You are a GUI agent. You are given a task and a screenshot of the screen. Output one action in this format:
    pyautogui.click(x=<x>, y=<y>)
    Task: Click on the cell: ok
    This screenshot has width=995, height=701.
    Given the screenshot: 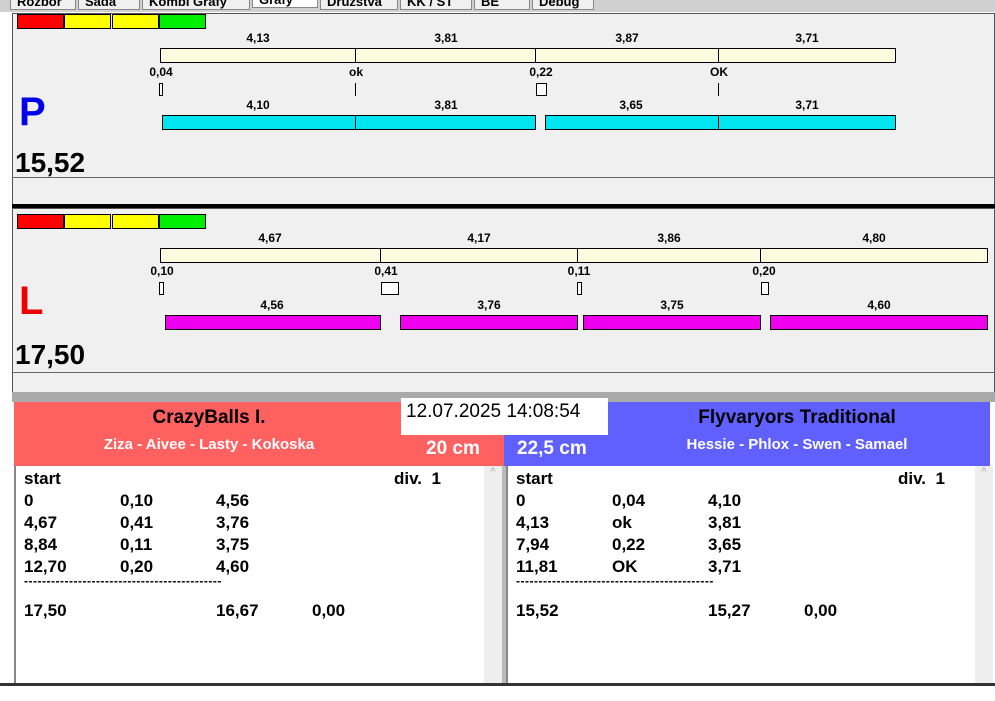 What is the action you would take?
    pyautogui.click(x=622, y=522)
    